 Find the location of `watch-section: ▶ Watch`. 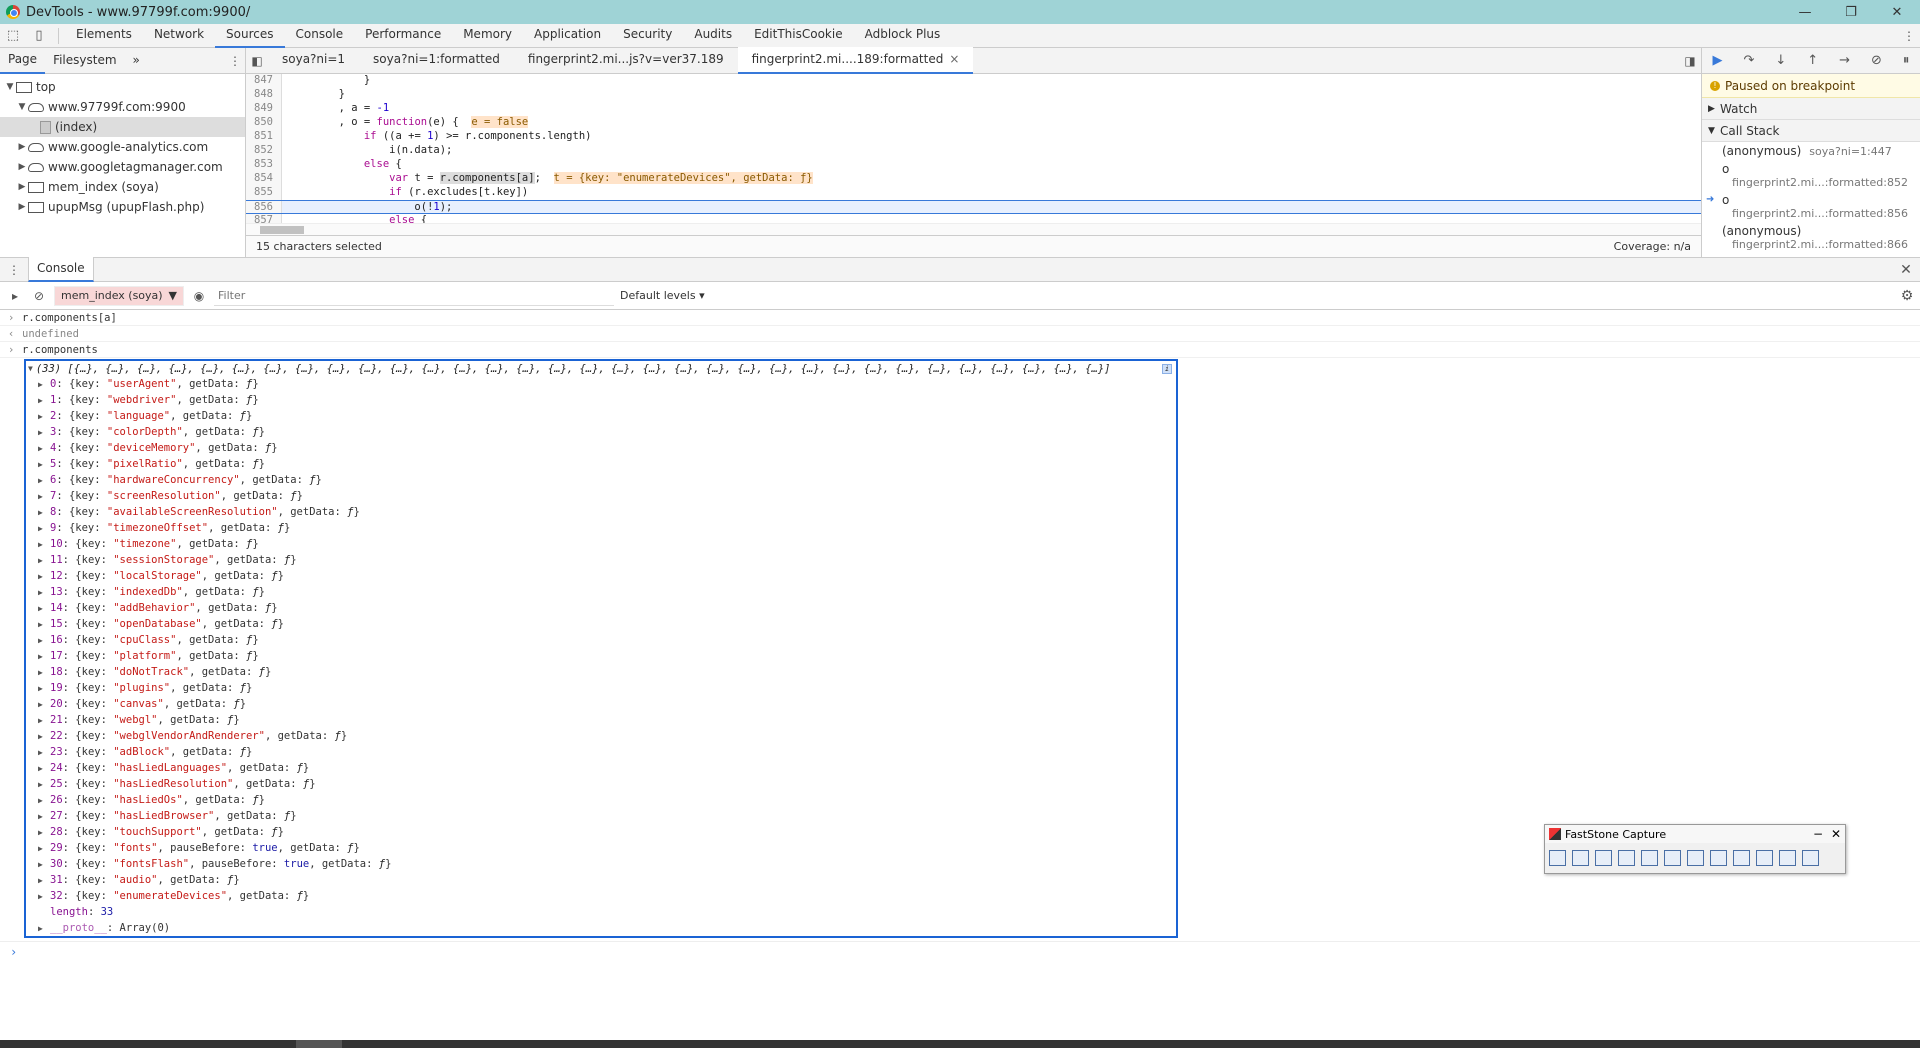

watch-section: ▶ Watch is located at coordinates (1811, 109).